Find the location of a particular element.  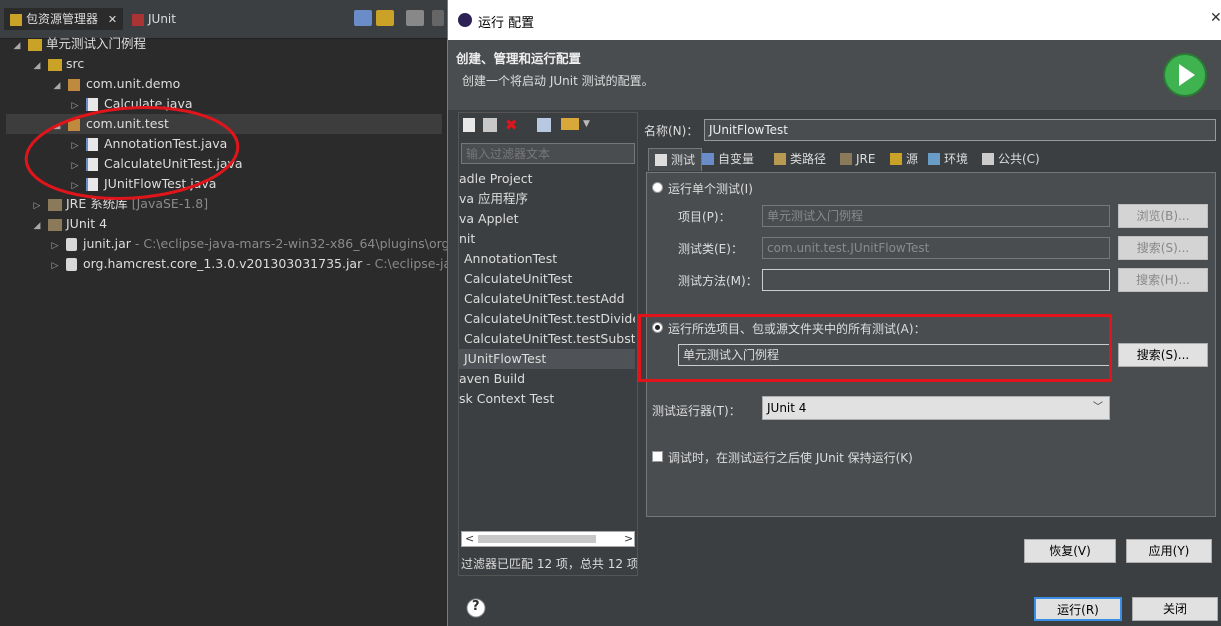

dialog-close-icon: ✕ is located at coordinates (1215, 18).